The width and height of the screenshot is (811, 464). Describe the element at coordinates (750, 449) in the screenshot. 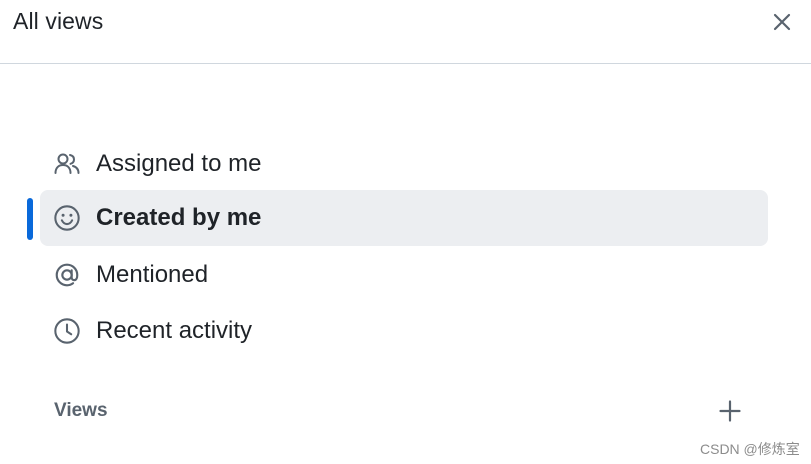

I see `watermark: CSDN @修炼室` at that location.